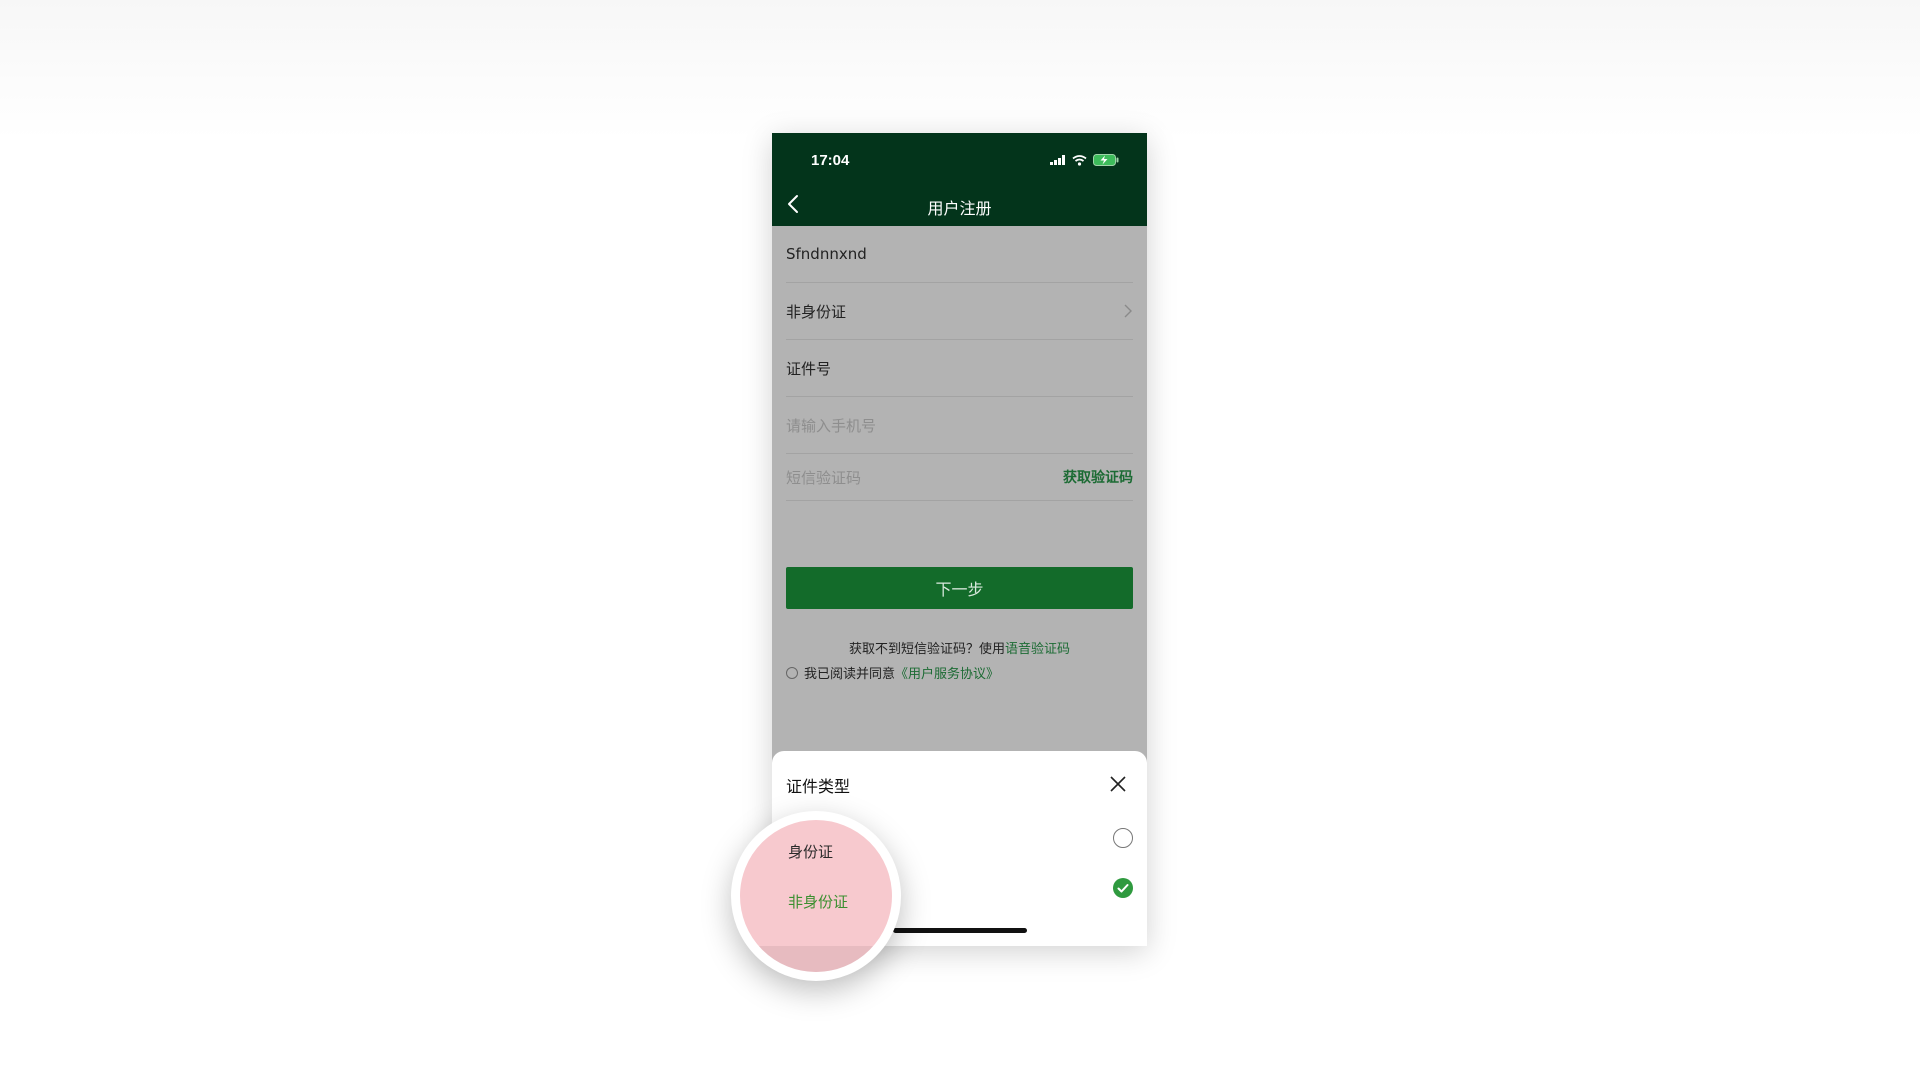  What do you see at coordinates (960, 930) in the screenshot?
I see `home-indicator` at bounding box center [960, 930].